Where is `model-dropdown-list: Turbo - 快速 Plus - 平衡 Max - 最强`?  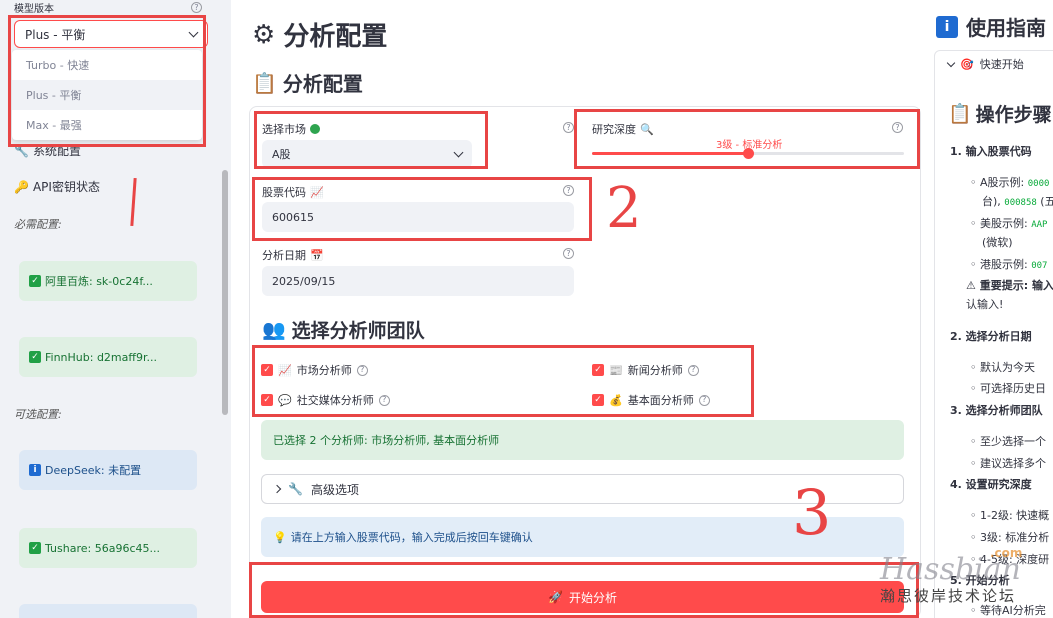 model-dropdown-list: Turbo - 快速 Plus - 平衡 Max - 最强 is located at coordinates (107, 95).